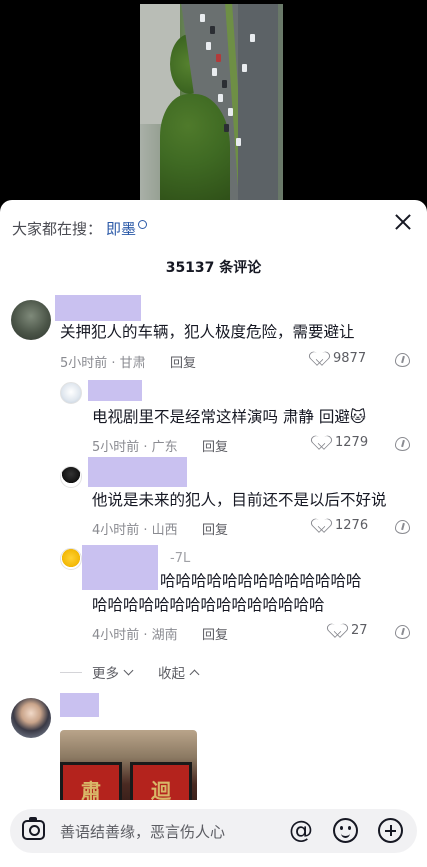 Image resolution: width=427 pixels, height=867 pixels. What do you see at coordinates (33, 828) in the screenshot?
I see `camera-icon` at bounding box center [33, 828].